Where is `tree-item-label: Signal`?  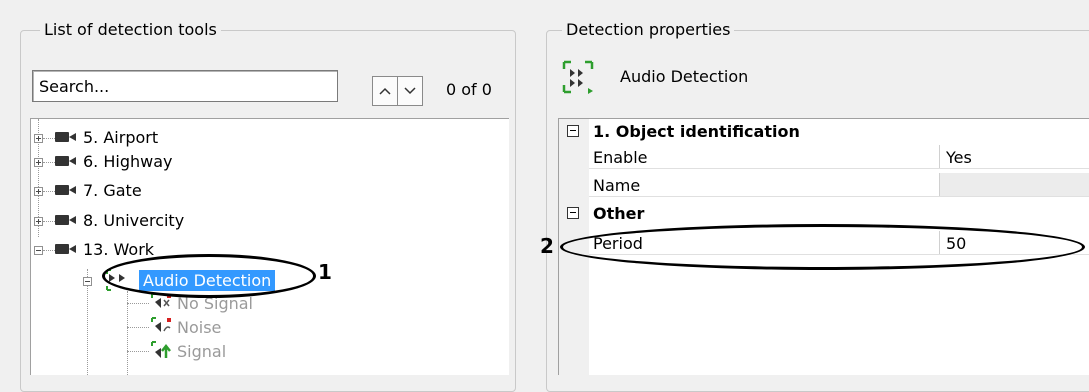
tree-item-label: Signal is located at coordinates (202, 351).